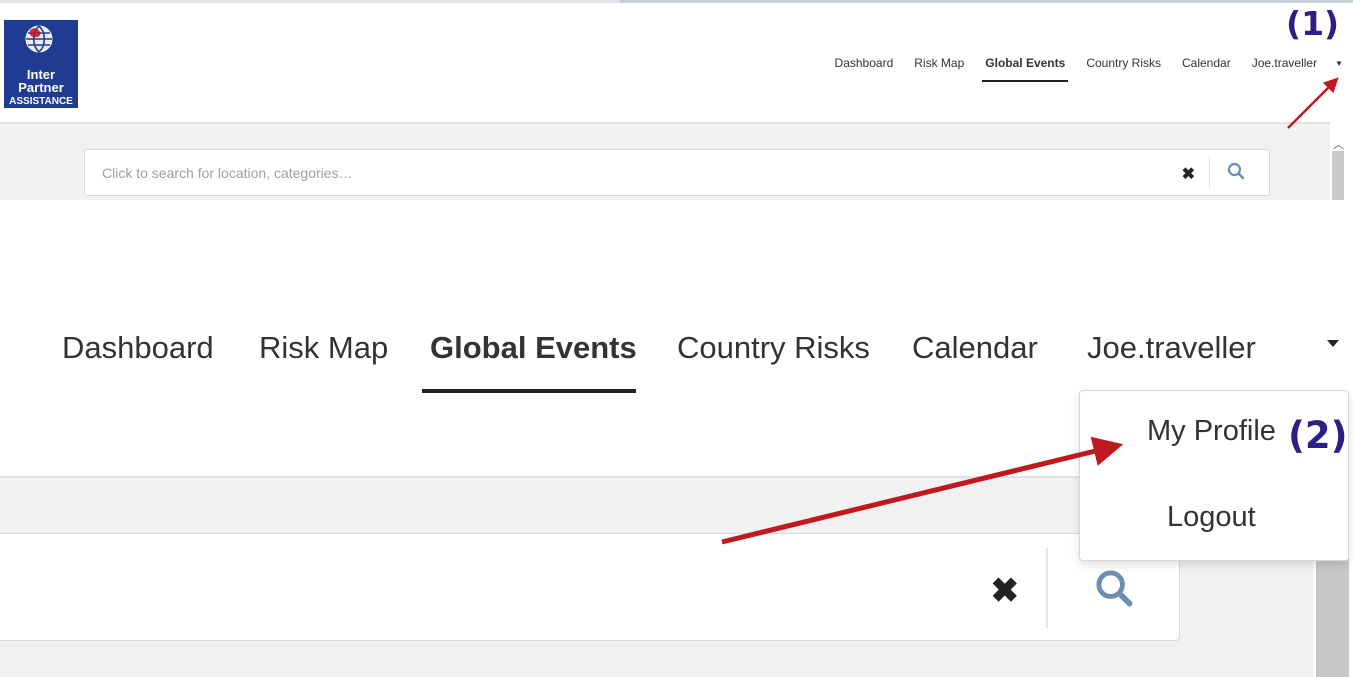 Image resolution: width=1353 pixels, height=677 pixels. What do you see at coordinates (1338, 144) in the screenshot?
I see `chevron-up-icon: ︿` at bounding box center [1338, 144].